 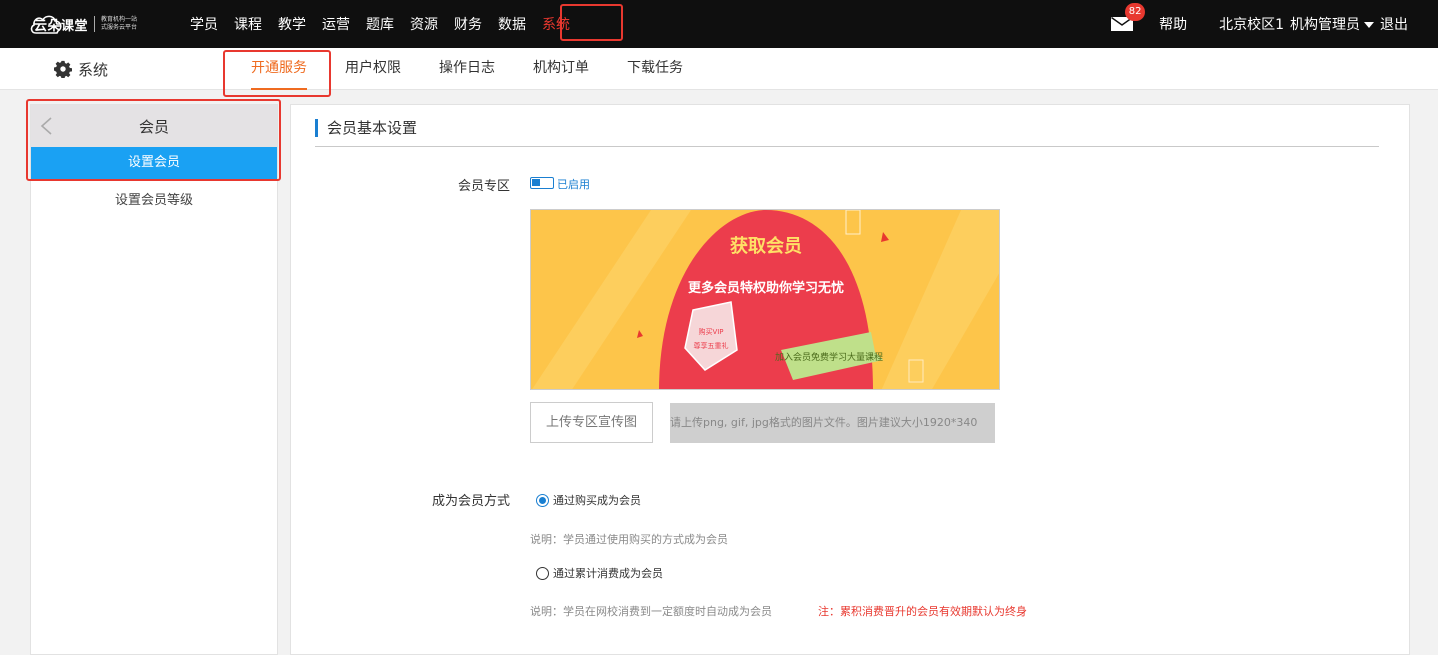 What do you see at coordinates (424, 24) in the screenshot?
I see `menu-item-resources: 资源` at bounding box center [424, 24].